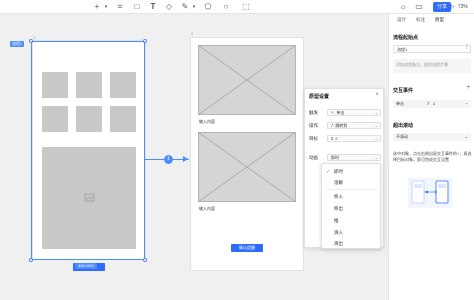 This screenshot has width=474, height=300. I want to click on dropdown-option: 推, so click(336, 221).